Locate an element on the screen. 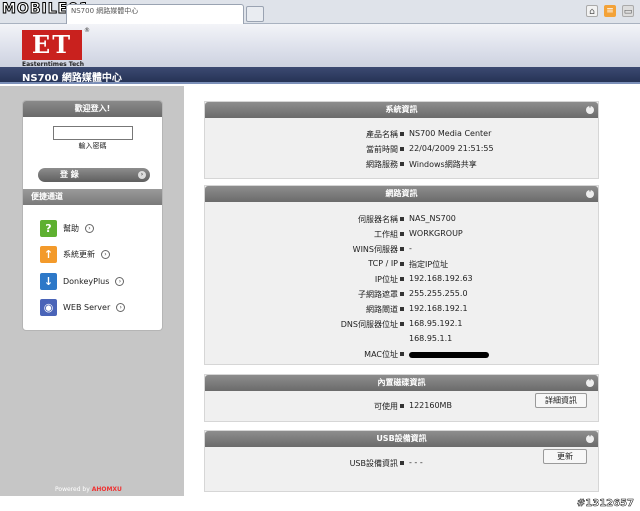 The width and height of the screenshot is (640, 511). shortcut-label: DonkeyPlus is located at coordinates (86, 281).